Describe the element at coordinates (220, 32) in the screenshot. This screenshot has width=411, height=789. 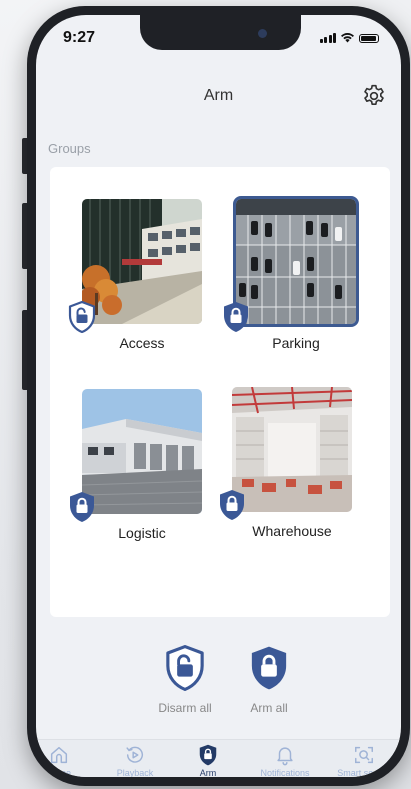
I see `notch` at that location.